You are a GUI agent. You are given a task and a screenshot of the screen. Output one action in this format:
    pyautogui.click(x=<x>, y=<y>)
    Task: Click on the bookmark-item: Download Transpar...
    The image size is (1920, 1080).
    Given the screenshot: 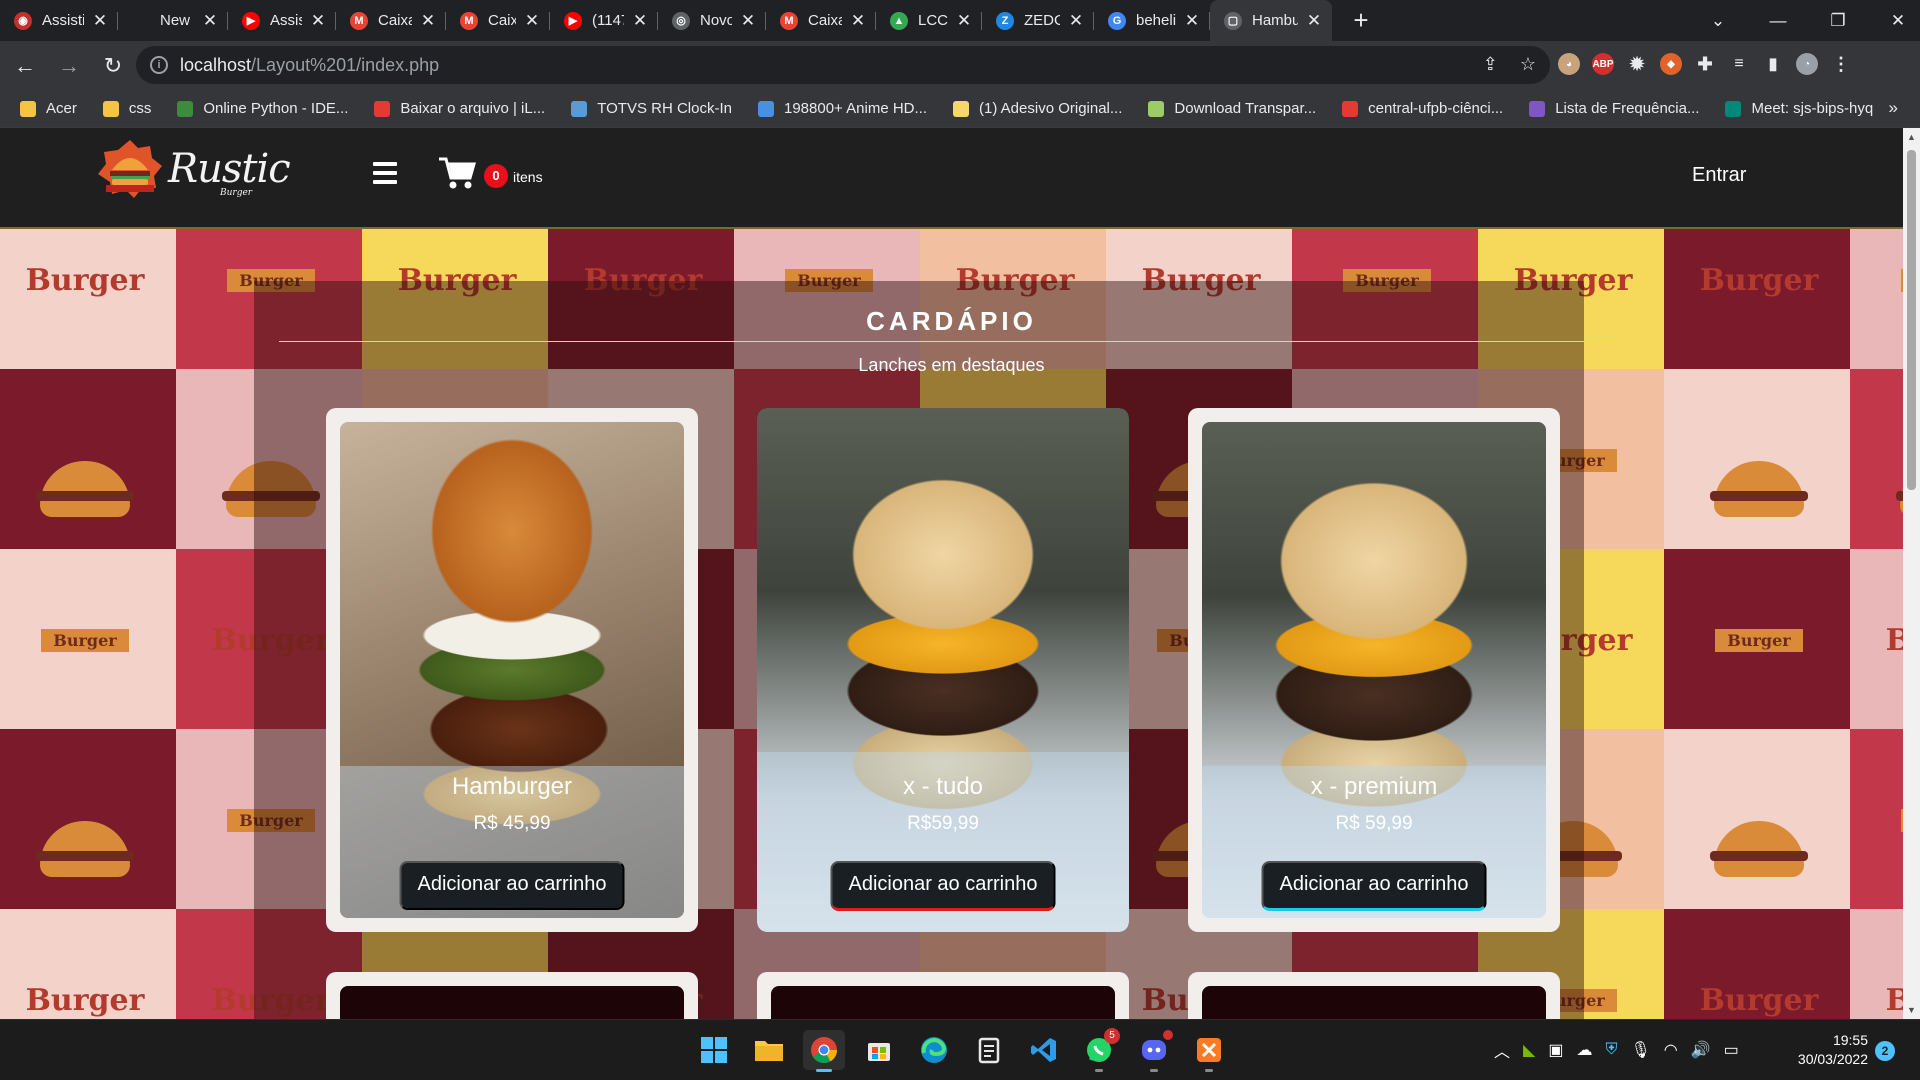 What is the action you would take?
    pyautogui.click(x=1232, y=108)
    